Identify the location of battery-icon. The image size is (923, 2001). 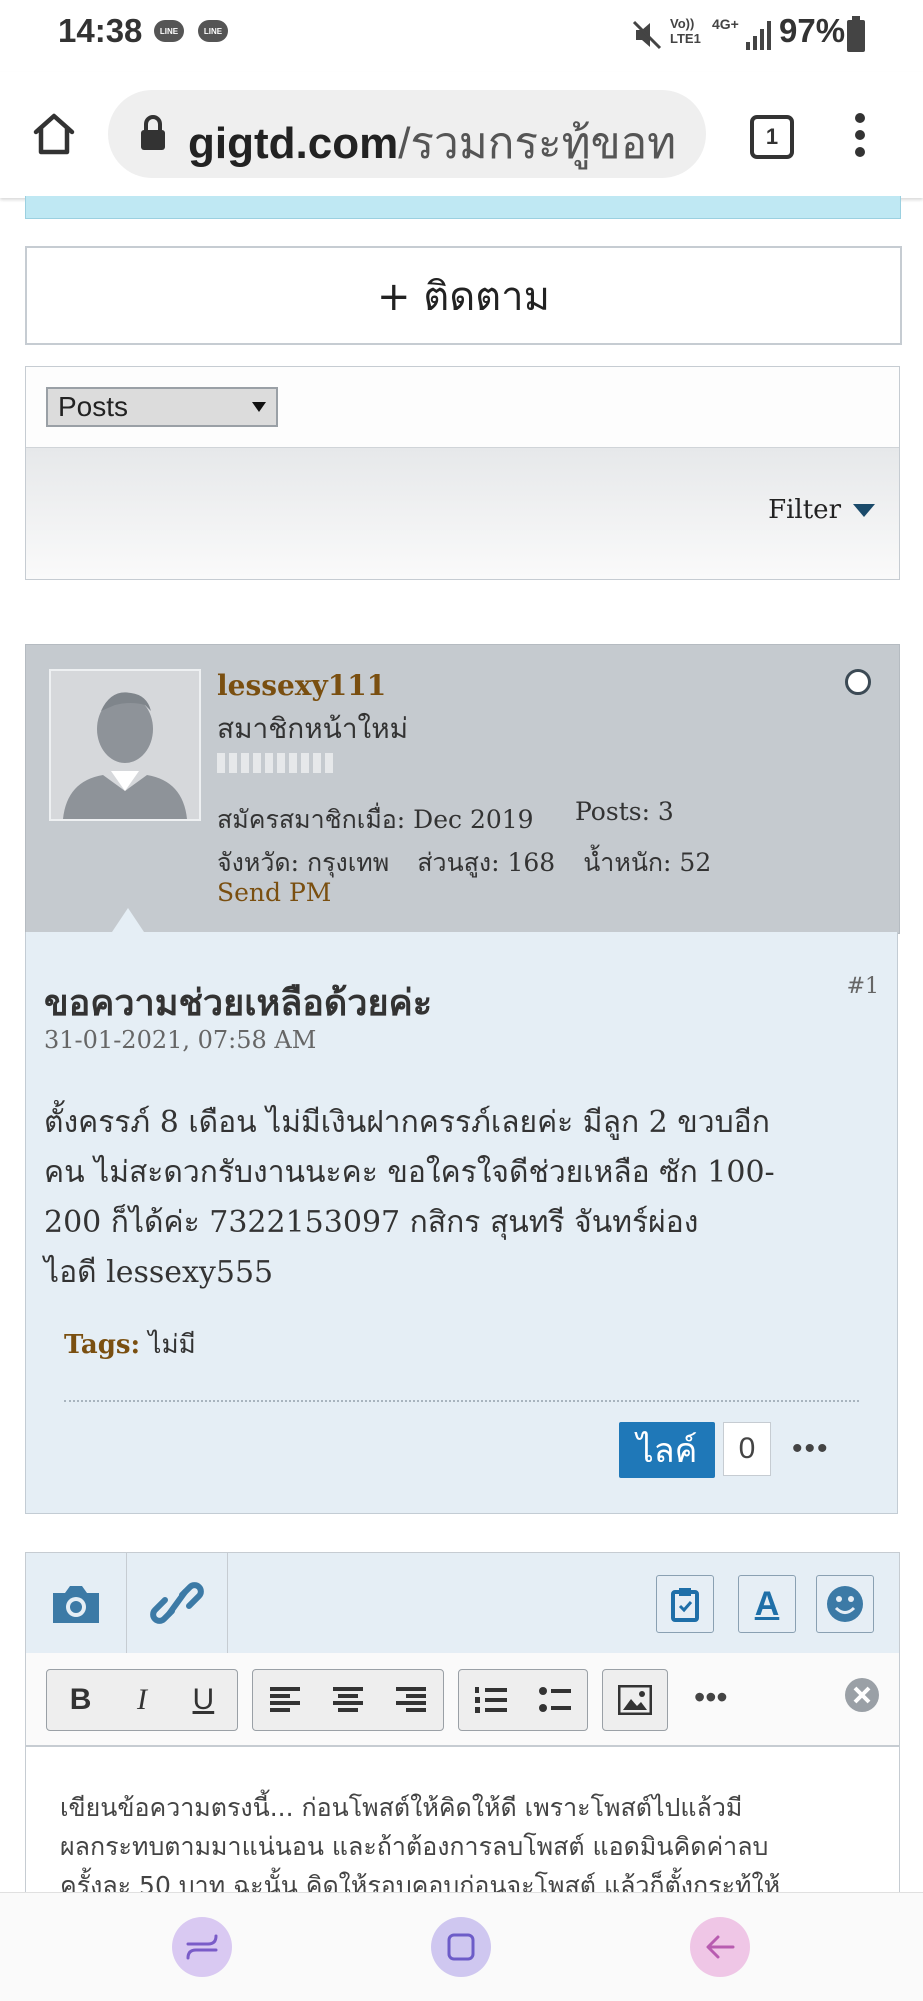
(856, 34).